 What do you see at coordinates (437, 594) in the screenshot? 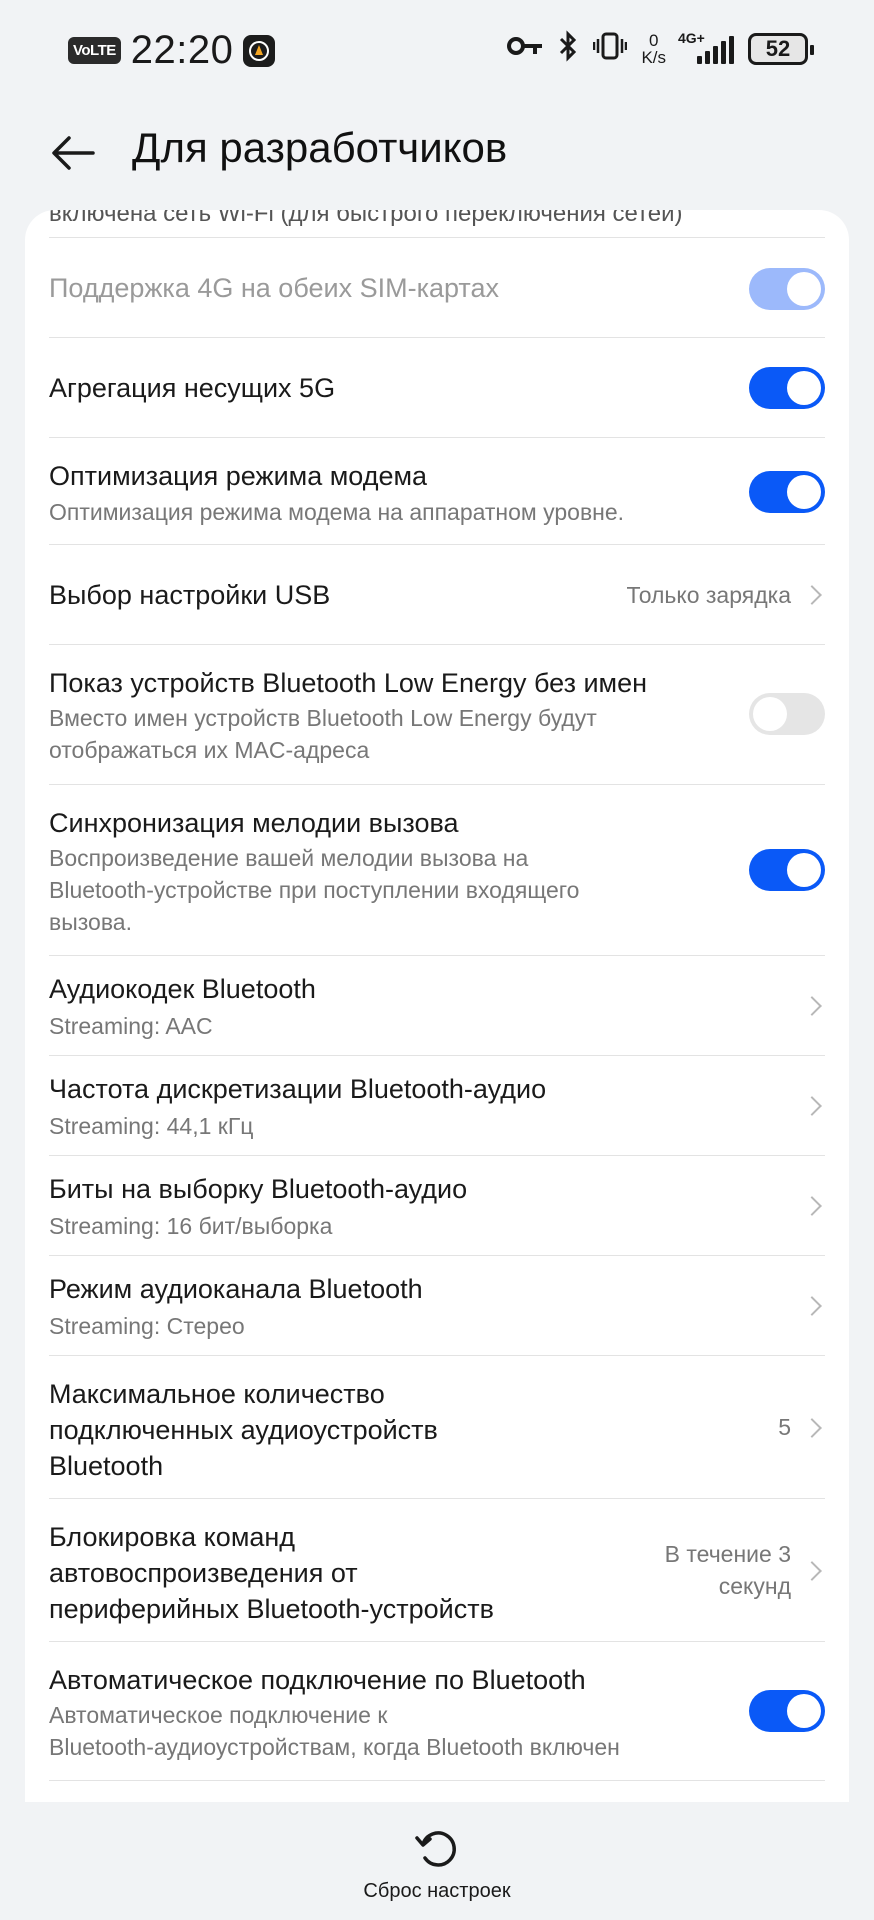
I see `setting-usb-configuration: Выбор настройки USB Только зарядка` at bounding box center [437, 594].